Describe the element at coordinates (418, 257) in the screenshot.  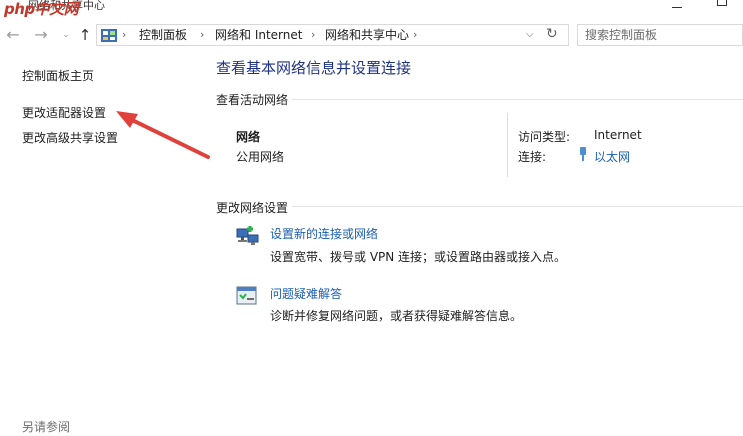
I see `setup-new-connection-description: 设置宽带、拨号或 VPN 连接；或设置路由器或接入点。` at that location.